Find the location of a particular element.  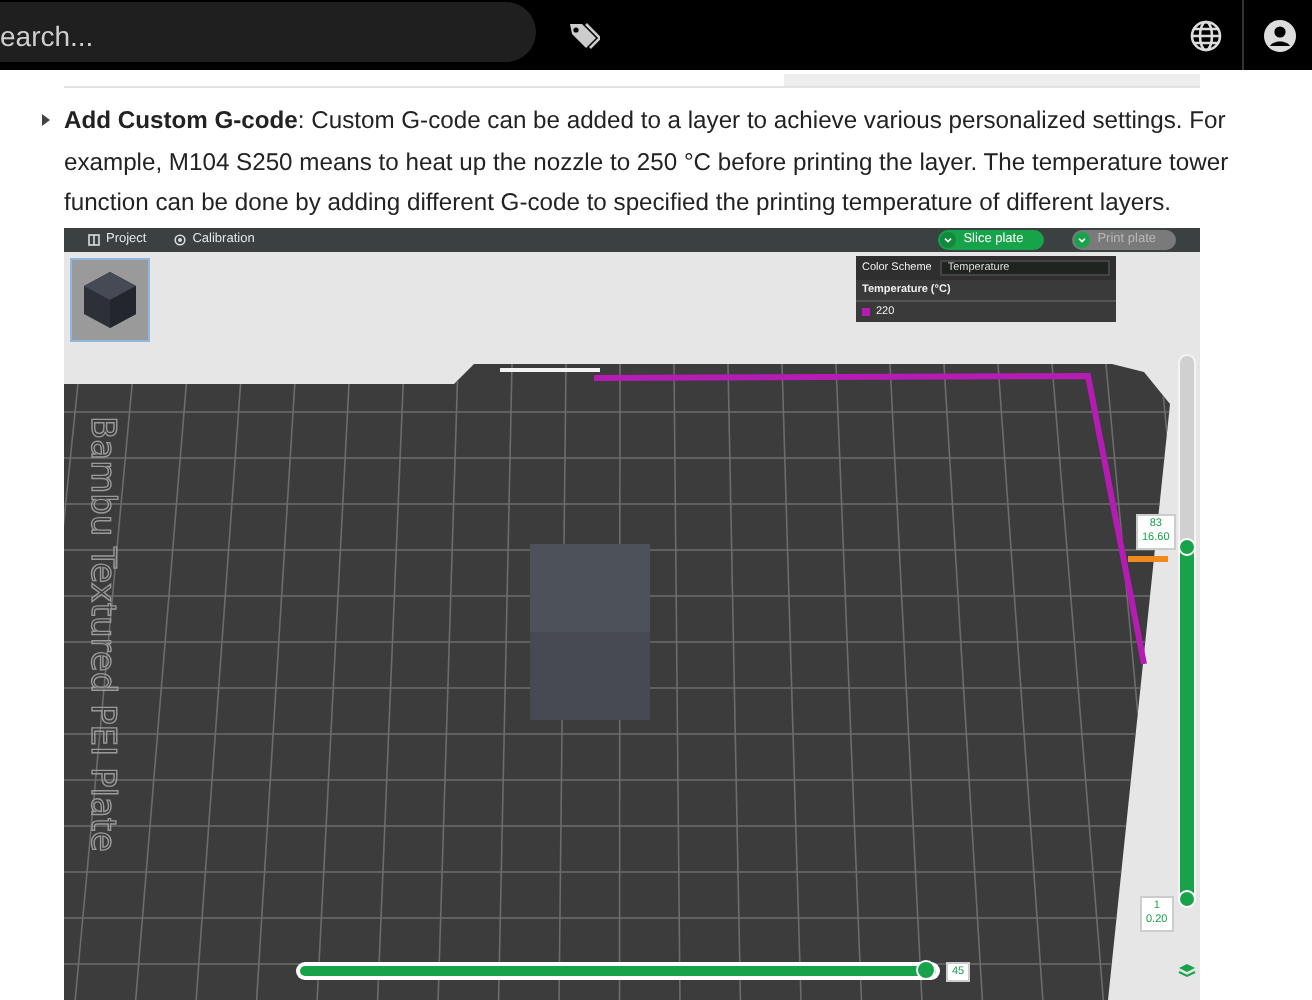

bullet-icon is located at coordinates (46, 120).